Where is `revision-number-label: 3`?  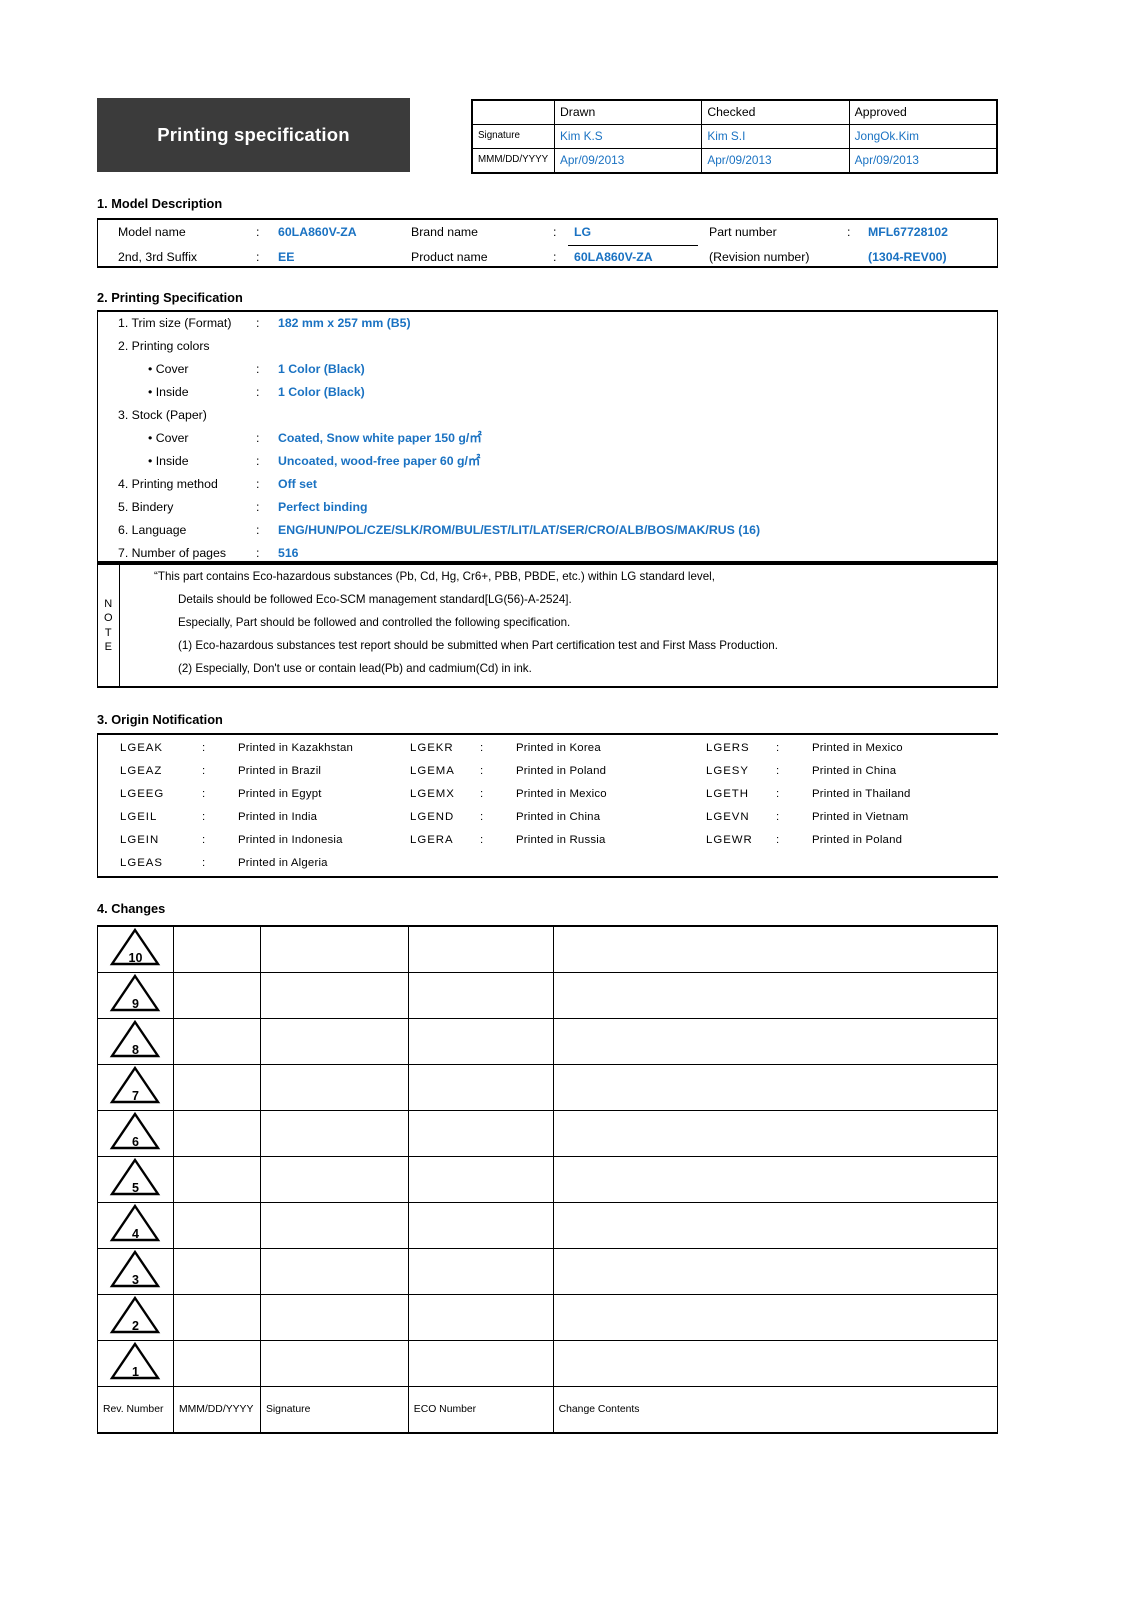
revision-number-label: 3 is located at coordinates (135, 1280).